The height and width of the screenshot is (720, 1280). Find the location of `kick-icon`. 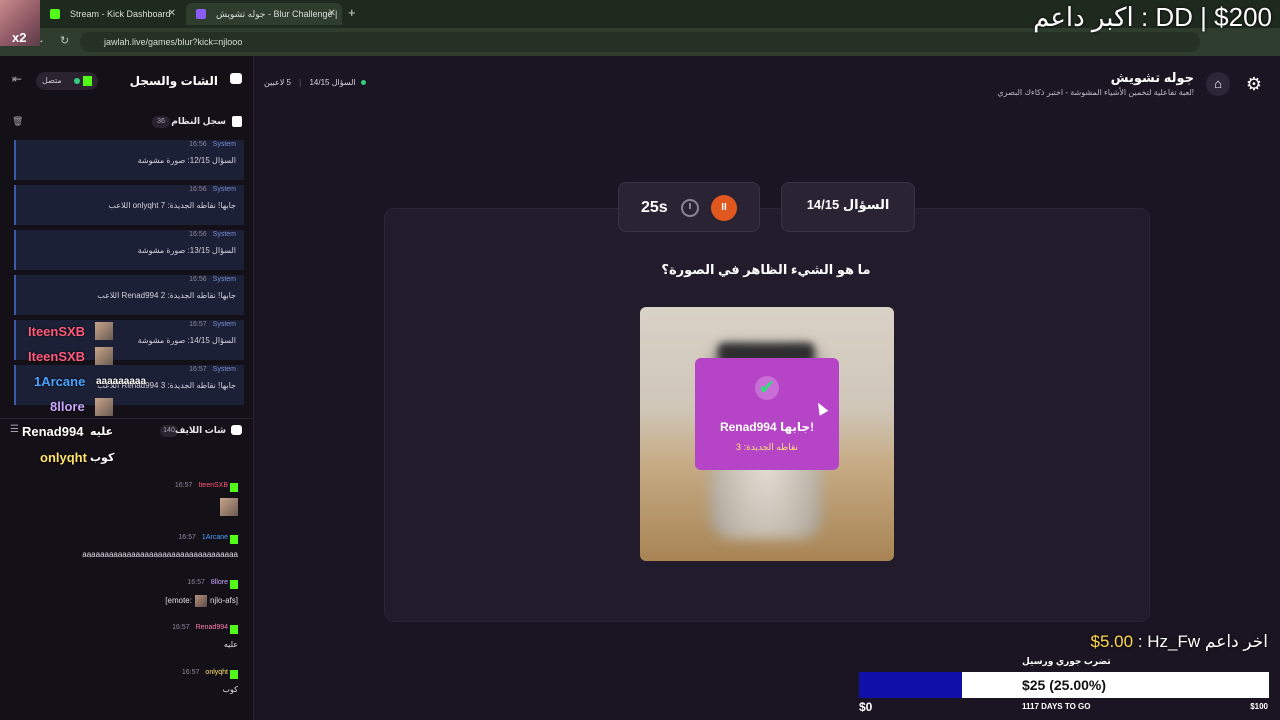

kick-icon is located at coordinates (87, 81).